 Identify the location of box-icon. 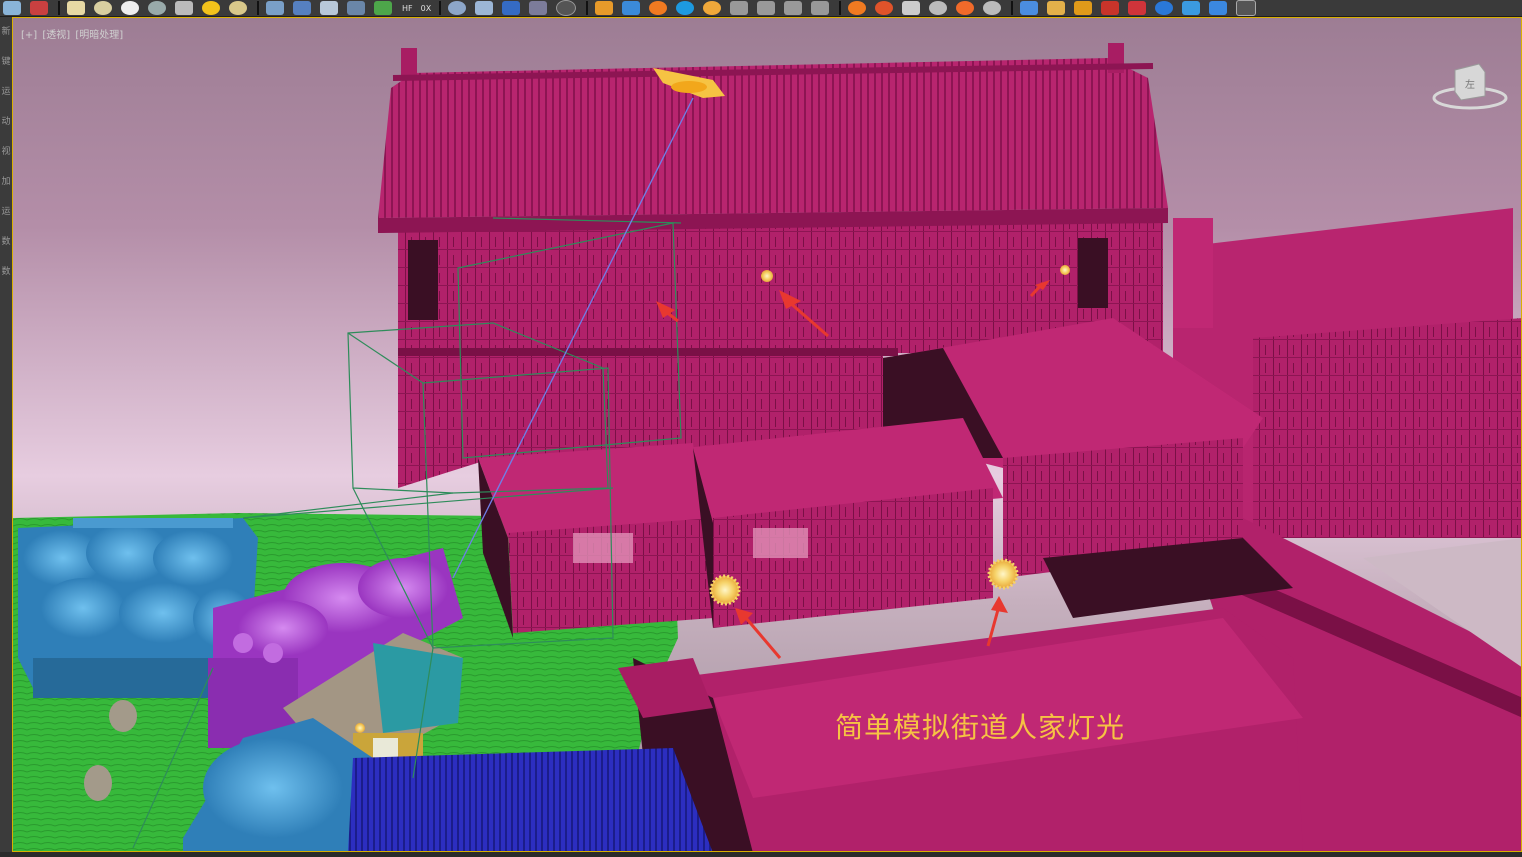
(76, 8).